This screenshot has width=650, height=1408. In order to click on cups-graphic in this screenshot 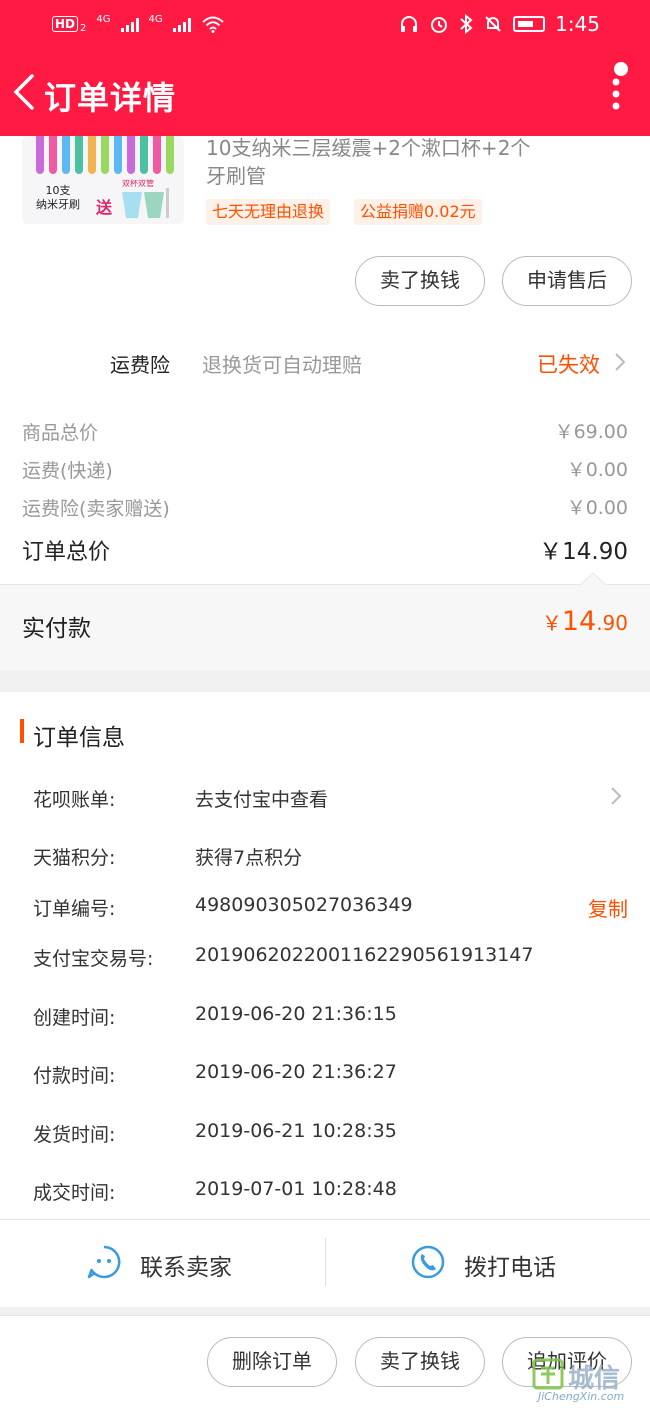, I will do `click(145, 203)`.